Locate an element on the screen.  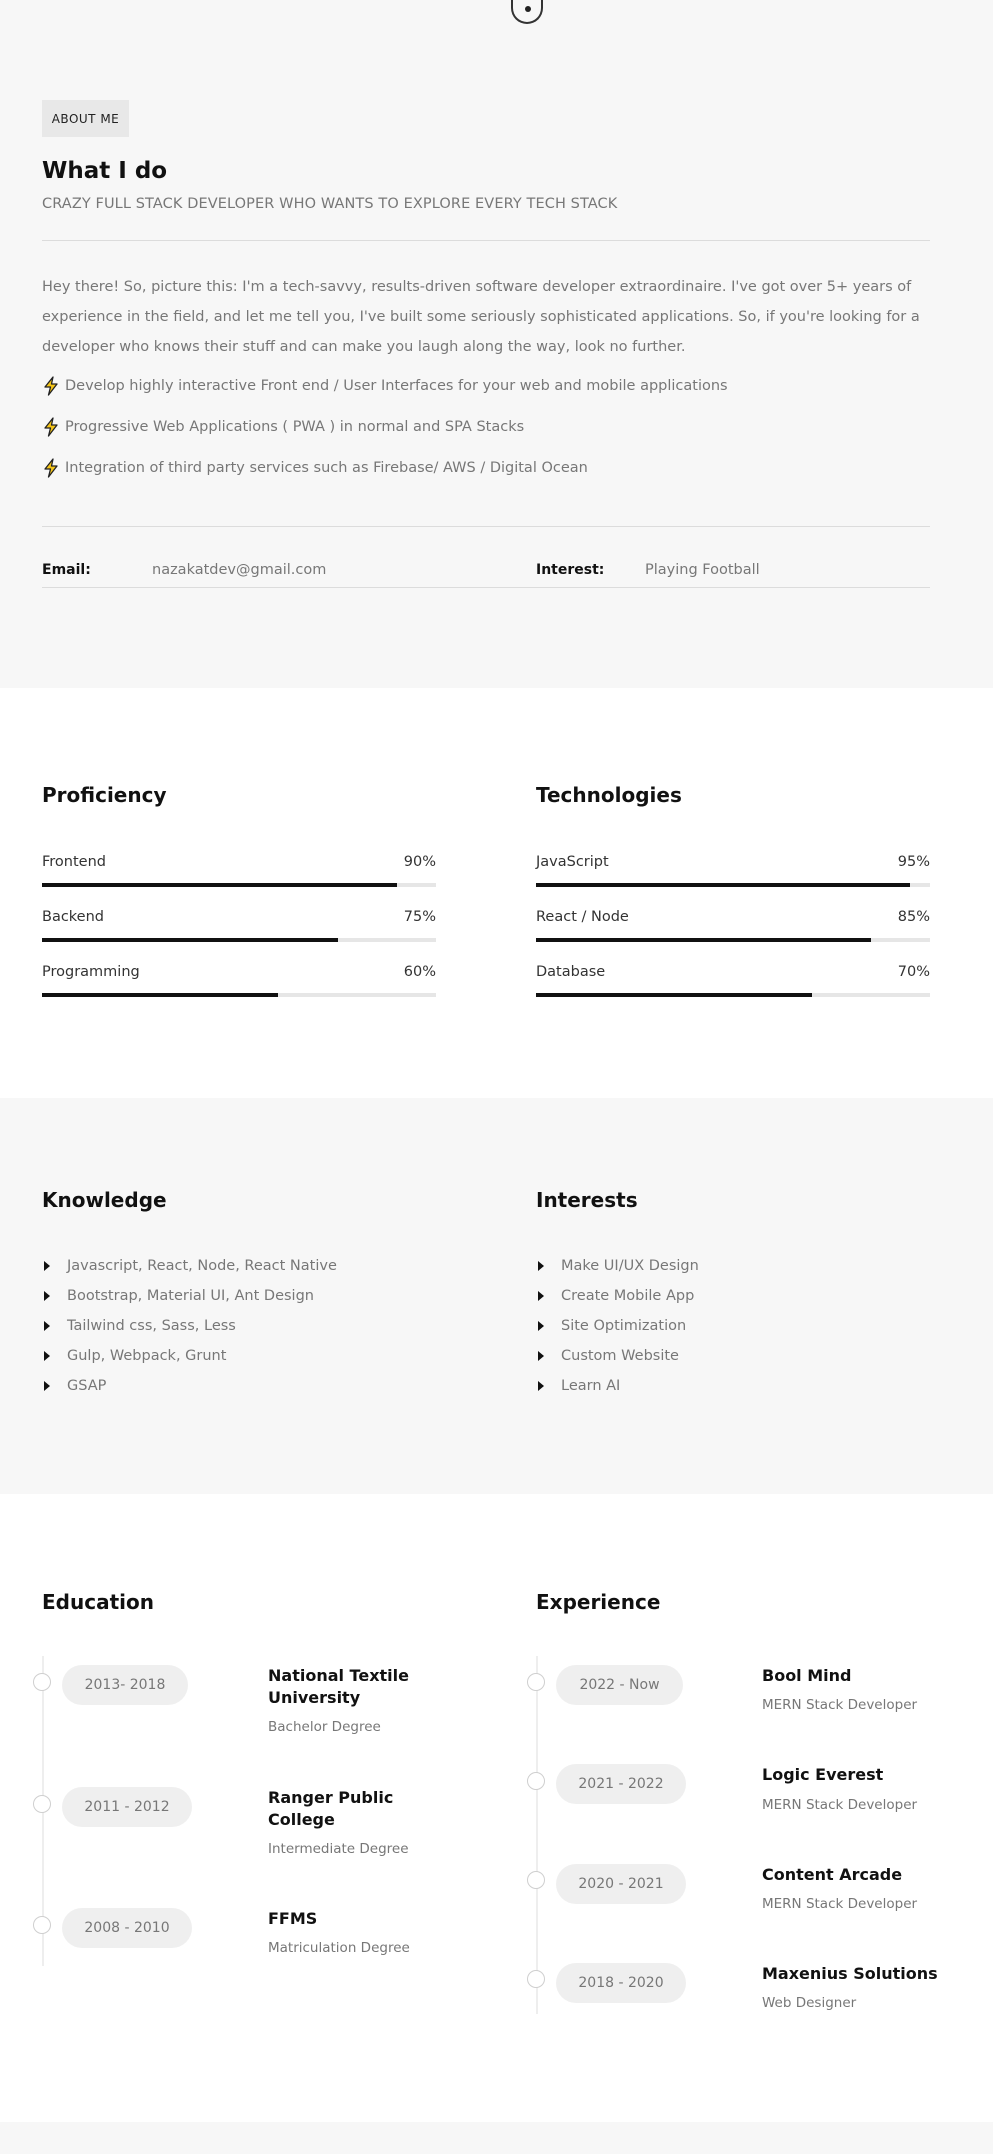
education-years: 2008 - 2010 is located at coordinates (127, 1928).